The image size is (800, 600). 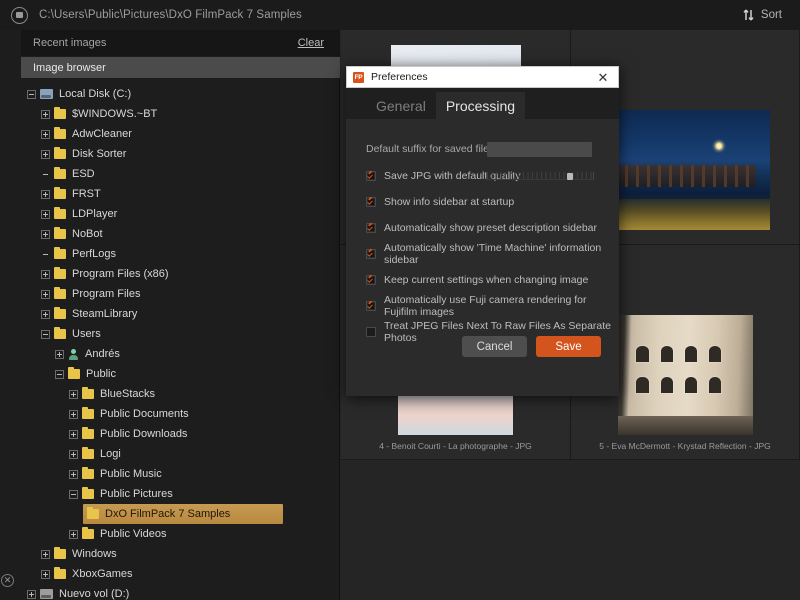 I want to click on sort-arrows-icon, so click(x=748, y=15).